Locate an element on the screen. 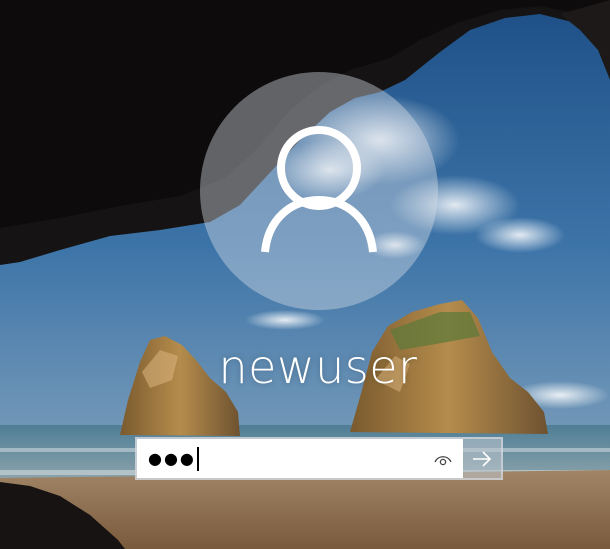 This screenshot has width=610, height=549. username-label: newuser is located at coordinates (318, 367).